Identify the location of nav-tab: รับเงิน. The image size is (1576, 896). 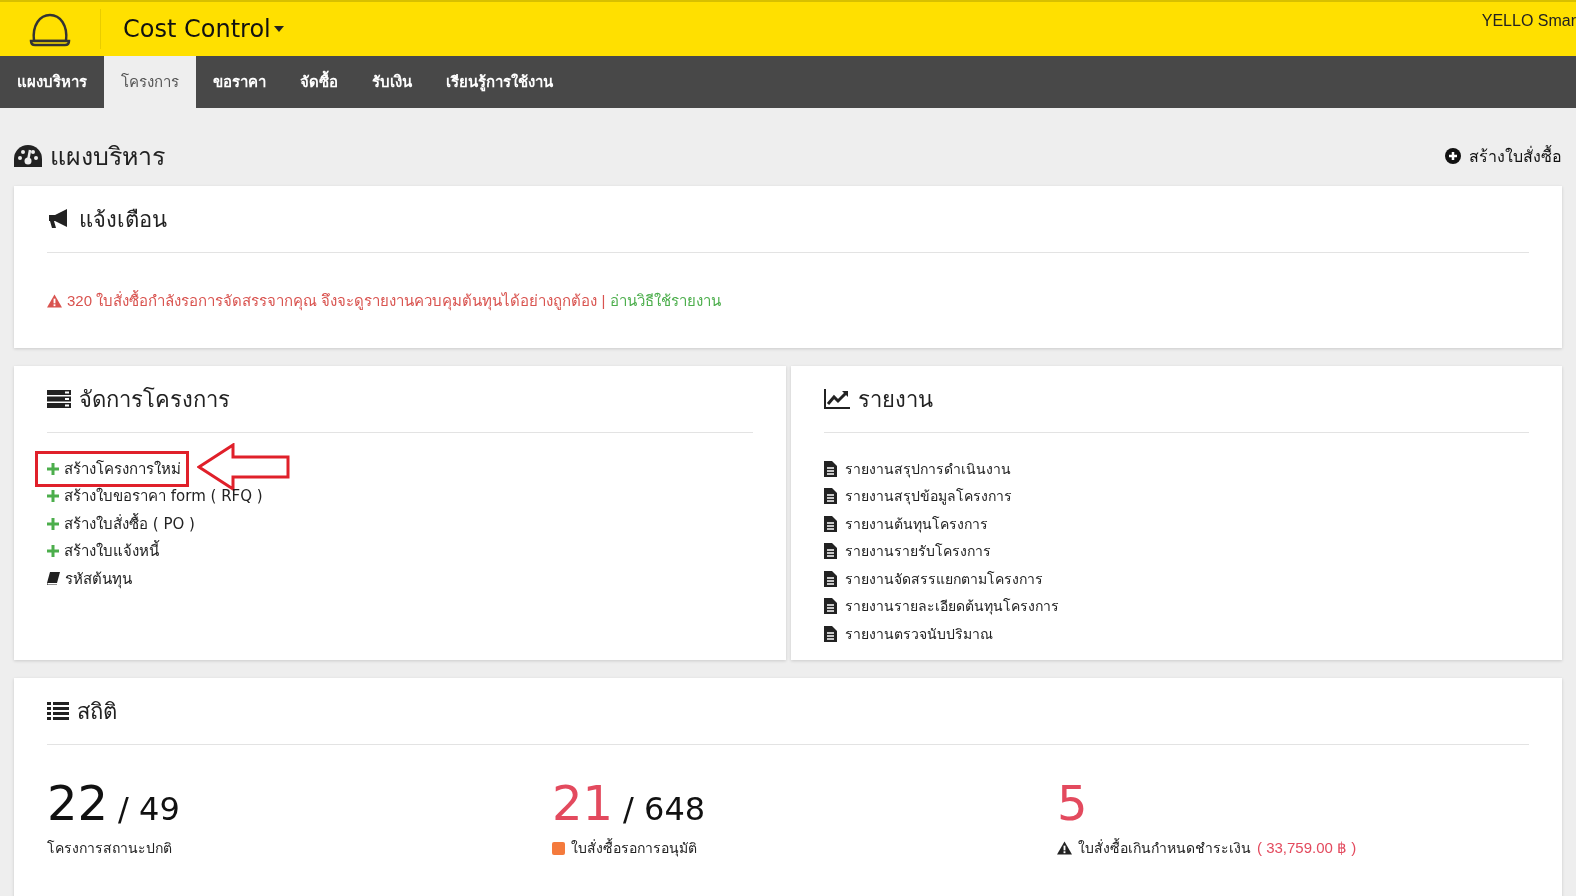
(392, 82).